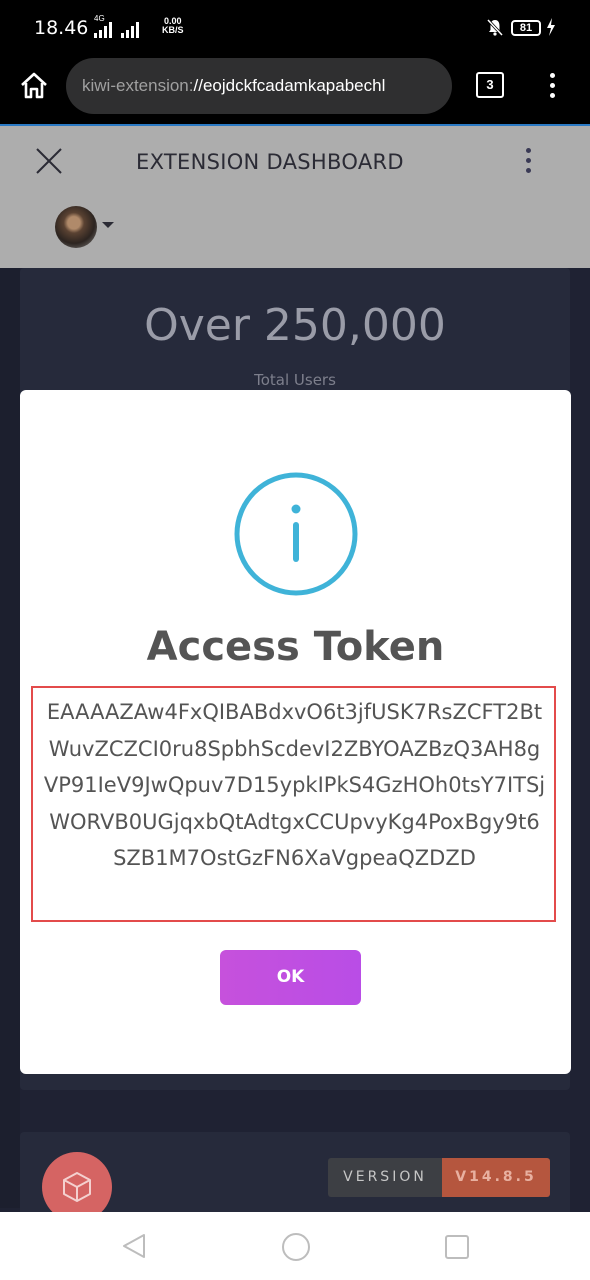 The width and height of the screenshot is (590, 1280). I want to click on tab-switcher-button: 3, so click(490, 85).